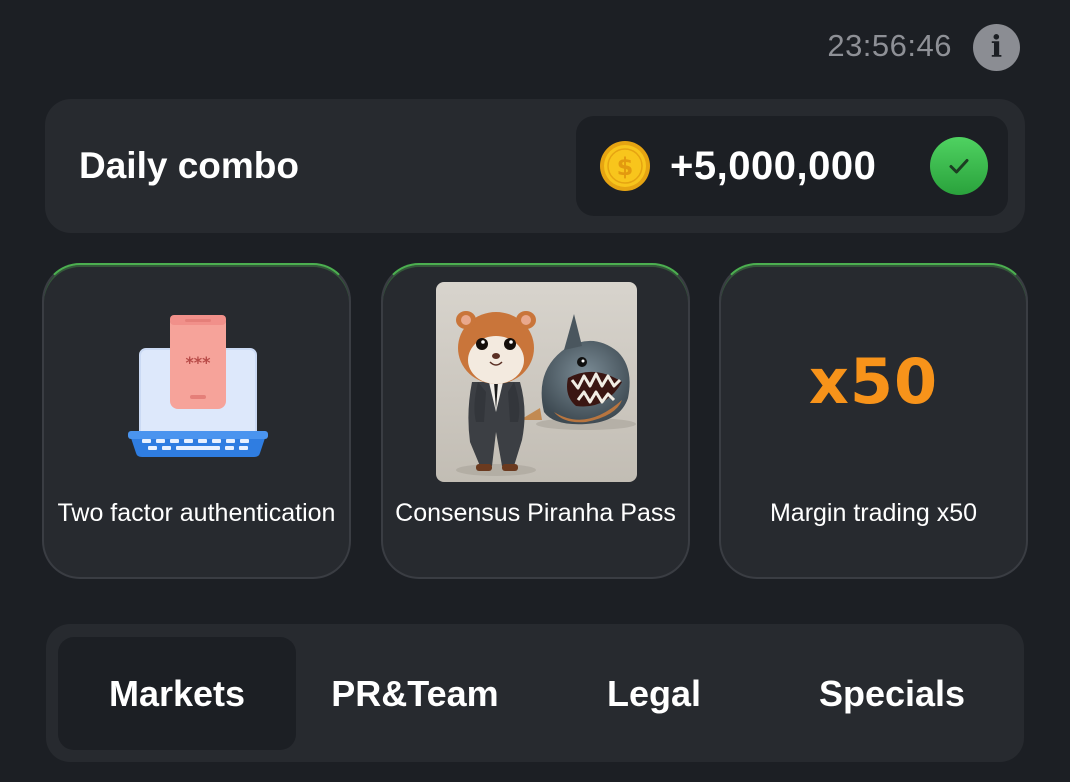 The height and width of the screenshot is (782, 1070). I want to click on coin-icon: $, so click(625, 166).